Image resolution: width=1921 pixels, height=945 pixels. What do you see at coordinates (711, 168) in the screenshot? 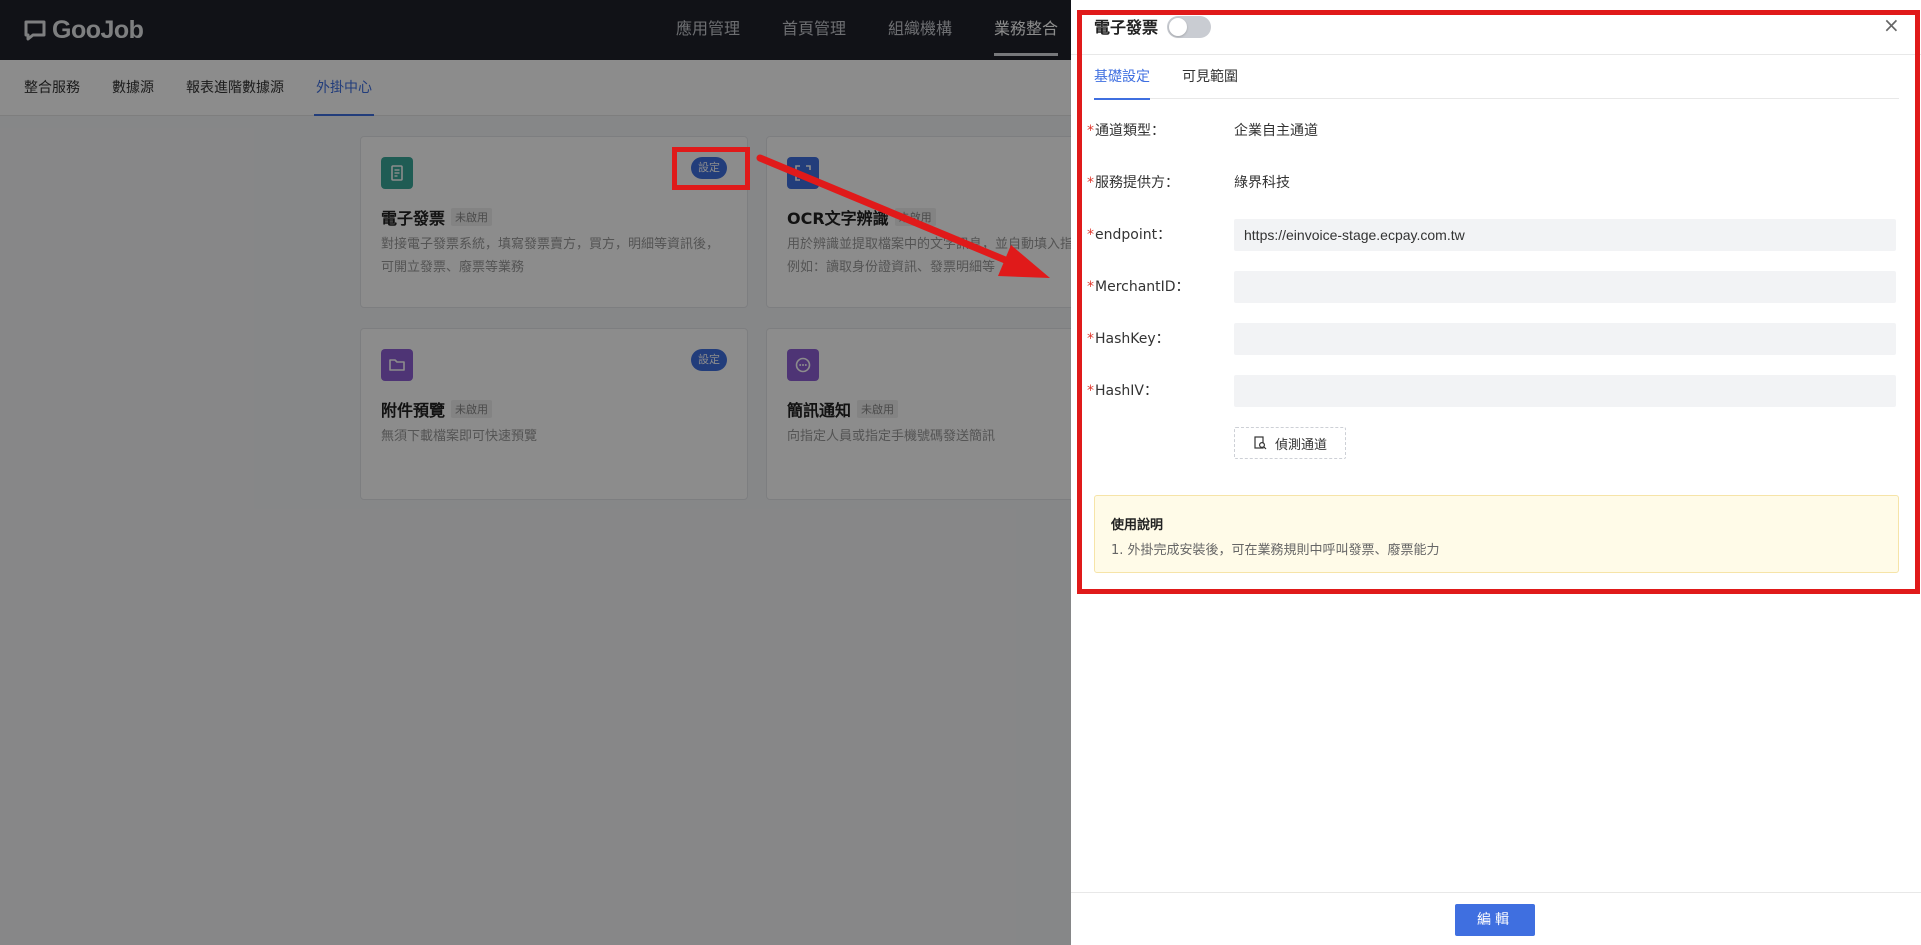
I see `highlight-box-settings` at bounding box center [711, 168].